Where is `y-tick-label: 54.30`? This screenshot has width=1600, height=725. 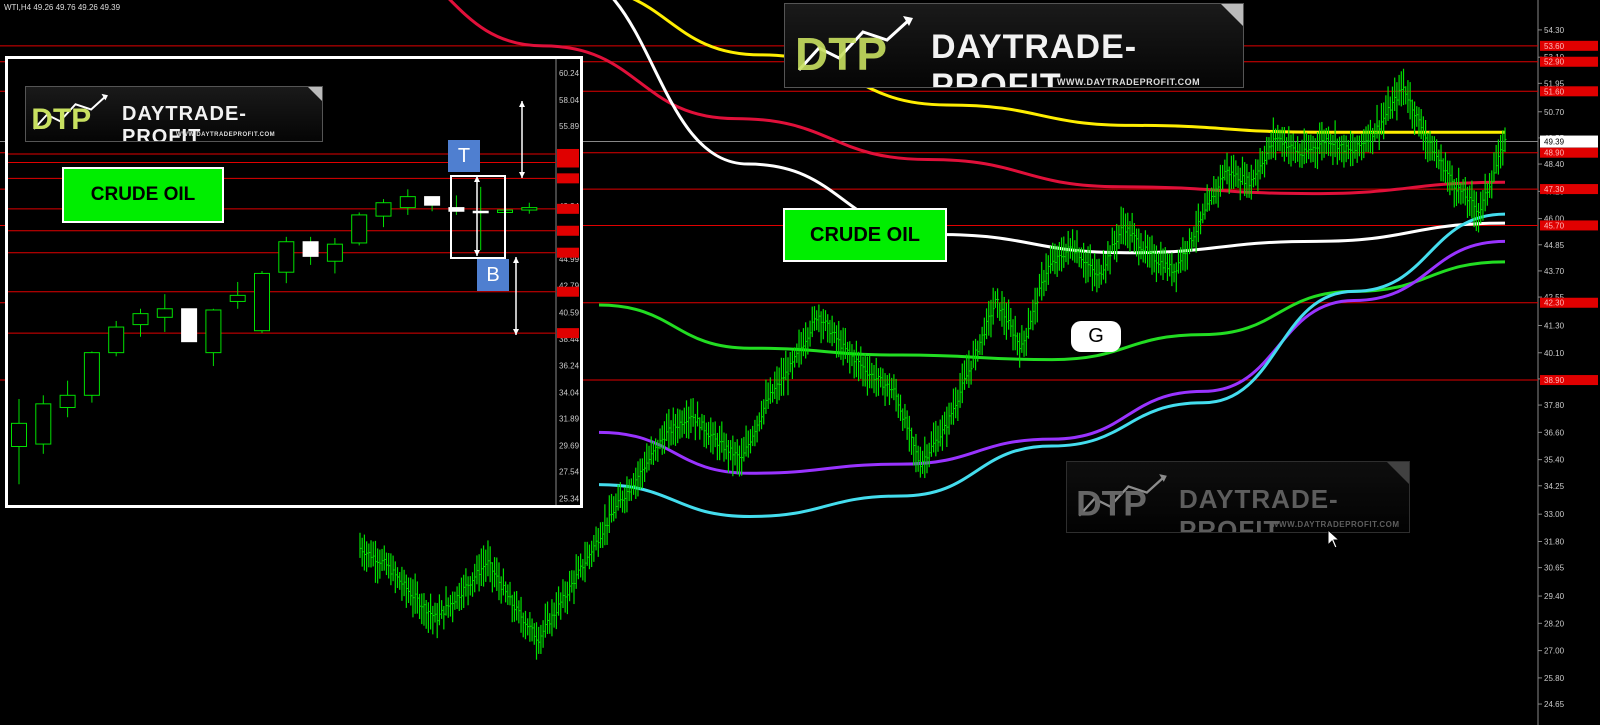
y-tick-label: 54.30 is located at coordinates (1554, 30).